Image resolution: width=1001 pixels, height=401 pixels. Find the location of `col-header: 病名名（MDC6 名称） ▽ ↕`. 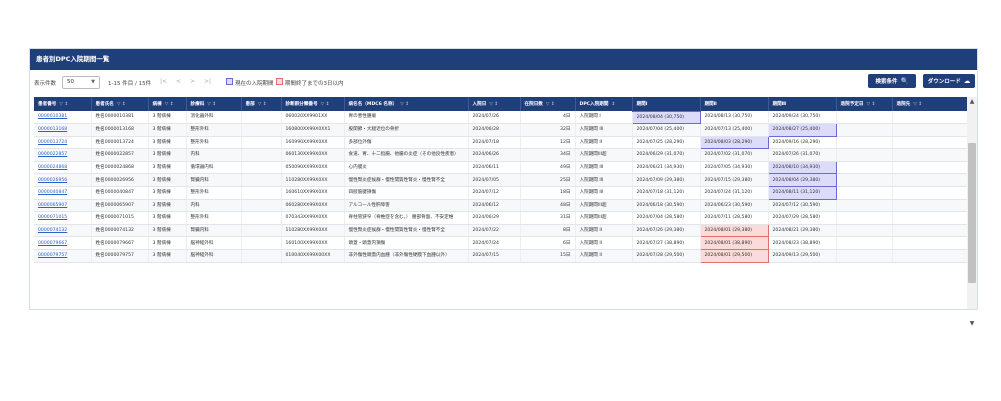

col-header: 病名名（MDC6 名称） ▽ ↕ is located at coordinates (406, 104).